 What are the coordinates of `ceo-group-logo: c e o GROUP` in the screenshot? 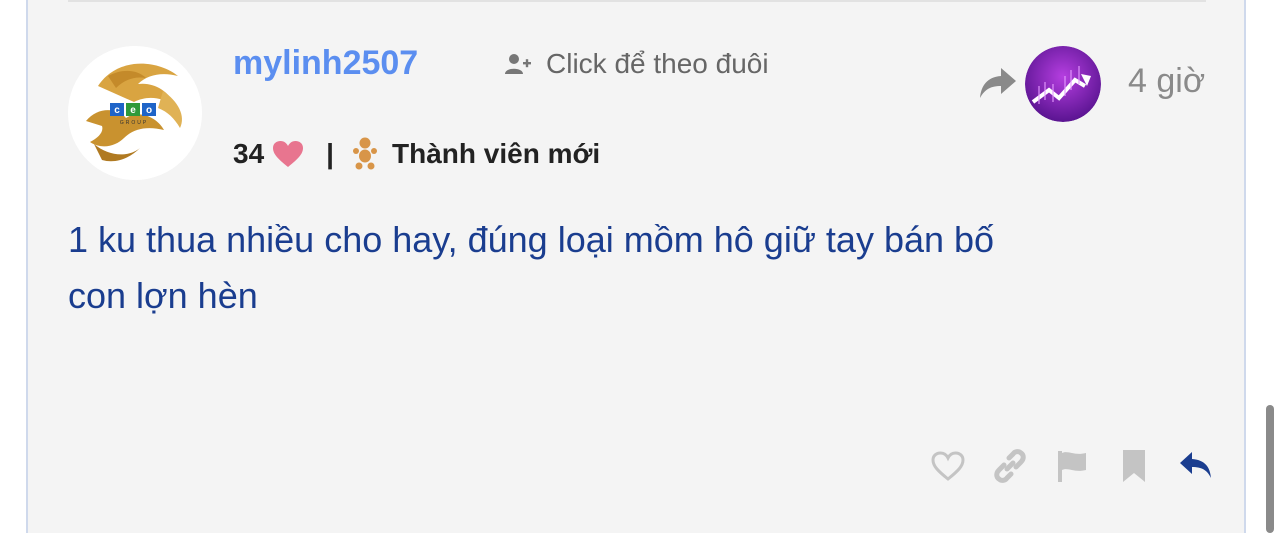 It's located at (135, 113).